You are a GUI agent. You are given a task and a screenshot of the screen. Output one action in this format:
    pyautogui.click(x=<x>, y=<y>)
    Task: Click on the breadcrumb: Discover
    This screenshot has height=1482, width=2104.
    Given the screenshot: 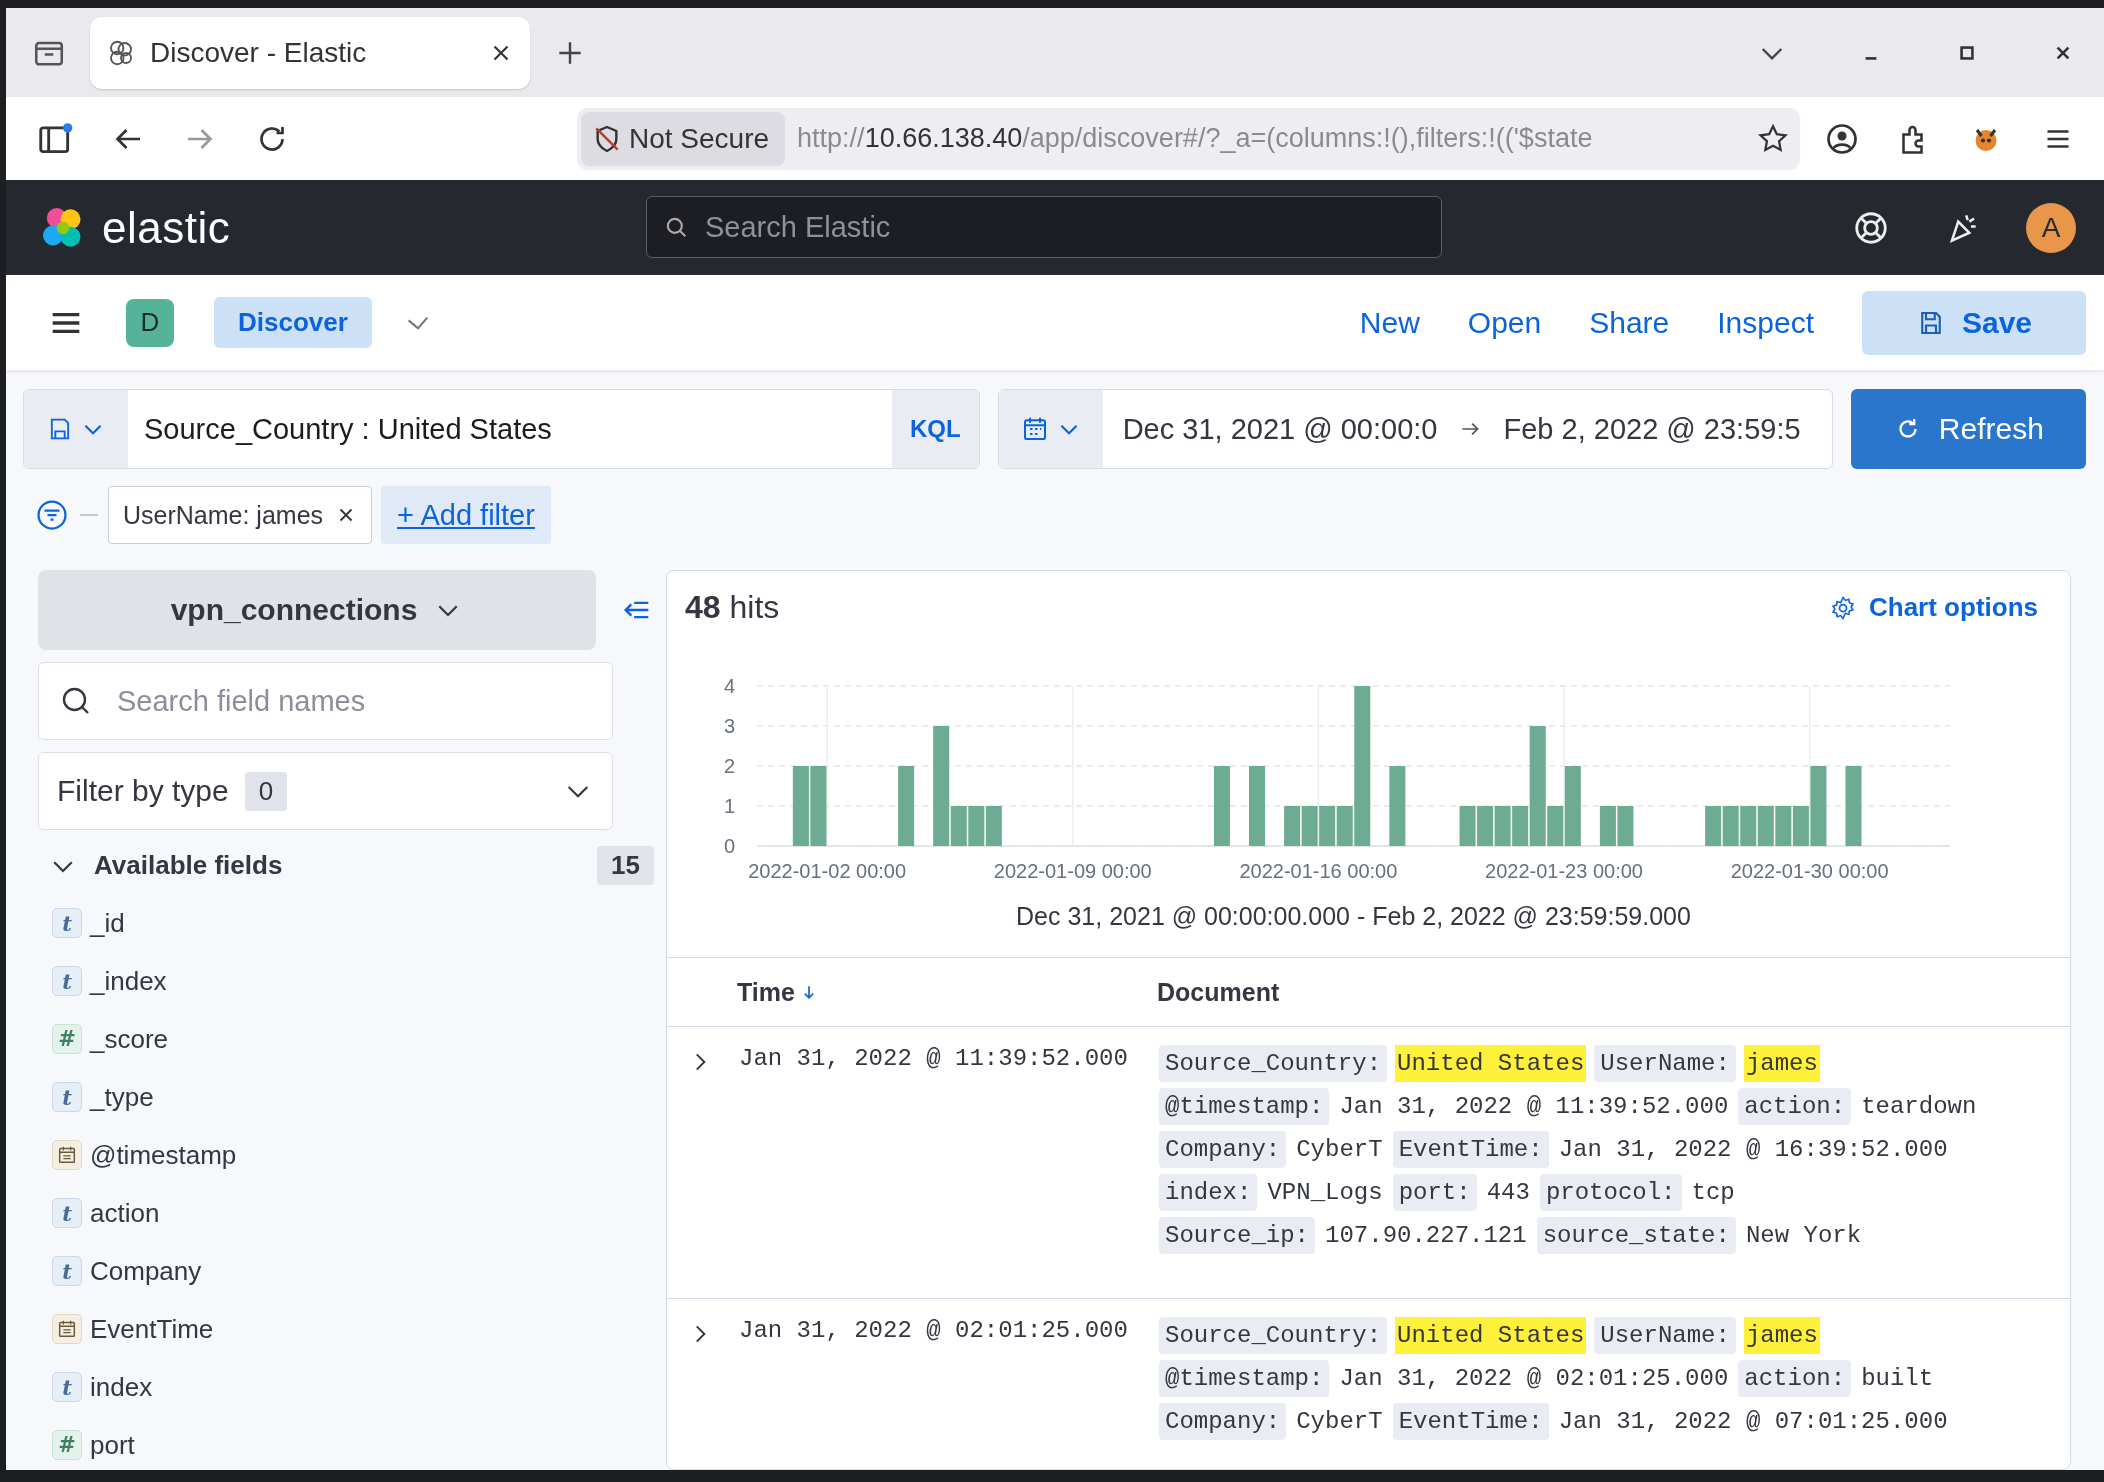 What is the action you would take?
    pyautogui.click(x=293, y=322)
    